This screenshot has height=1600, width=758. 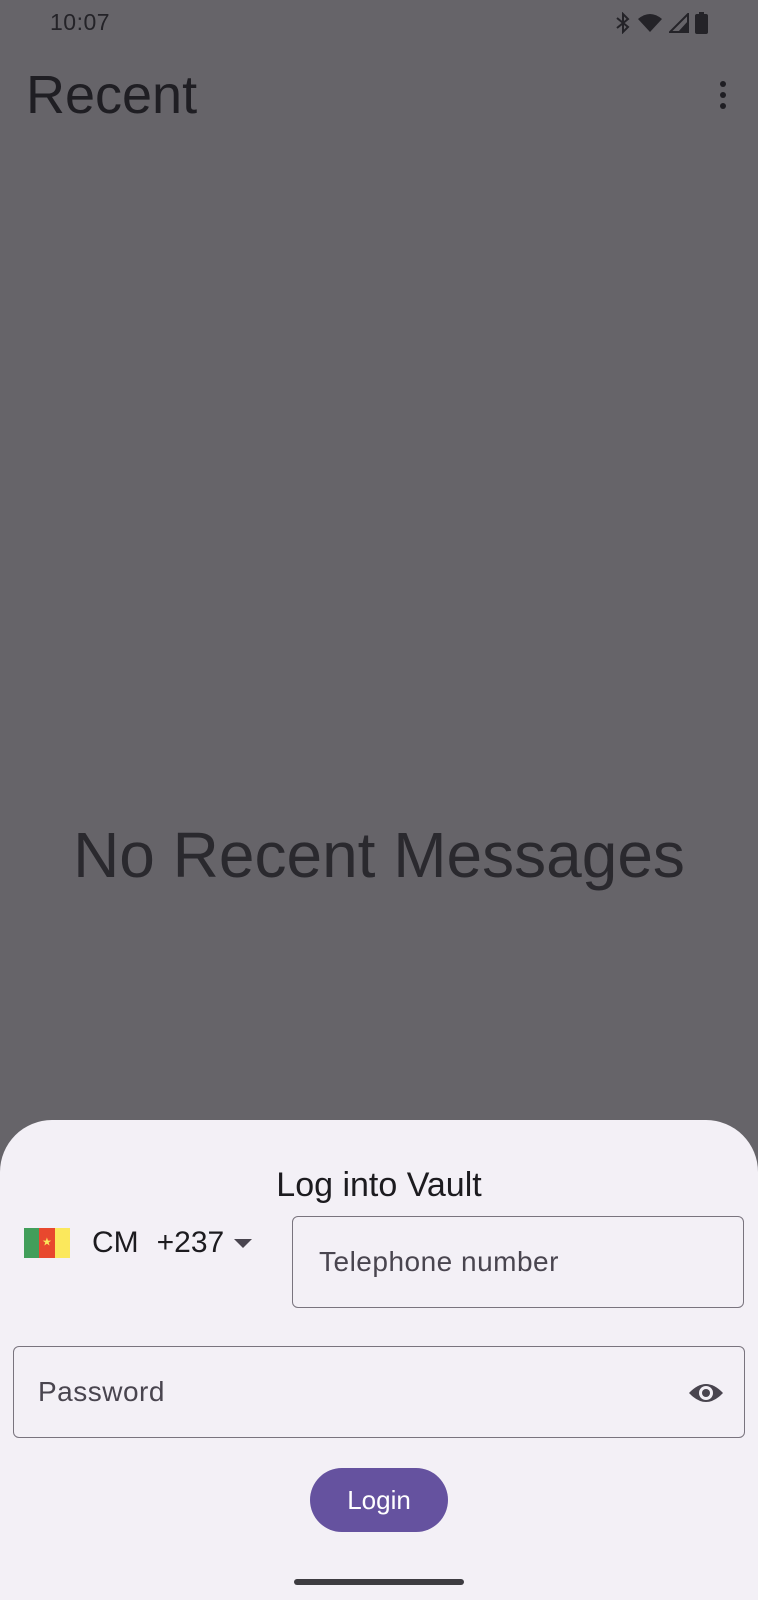 I want to click on bluetooth-icon, so click(x=623, y=23).